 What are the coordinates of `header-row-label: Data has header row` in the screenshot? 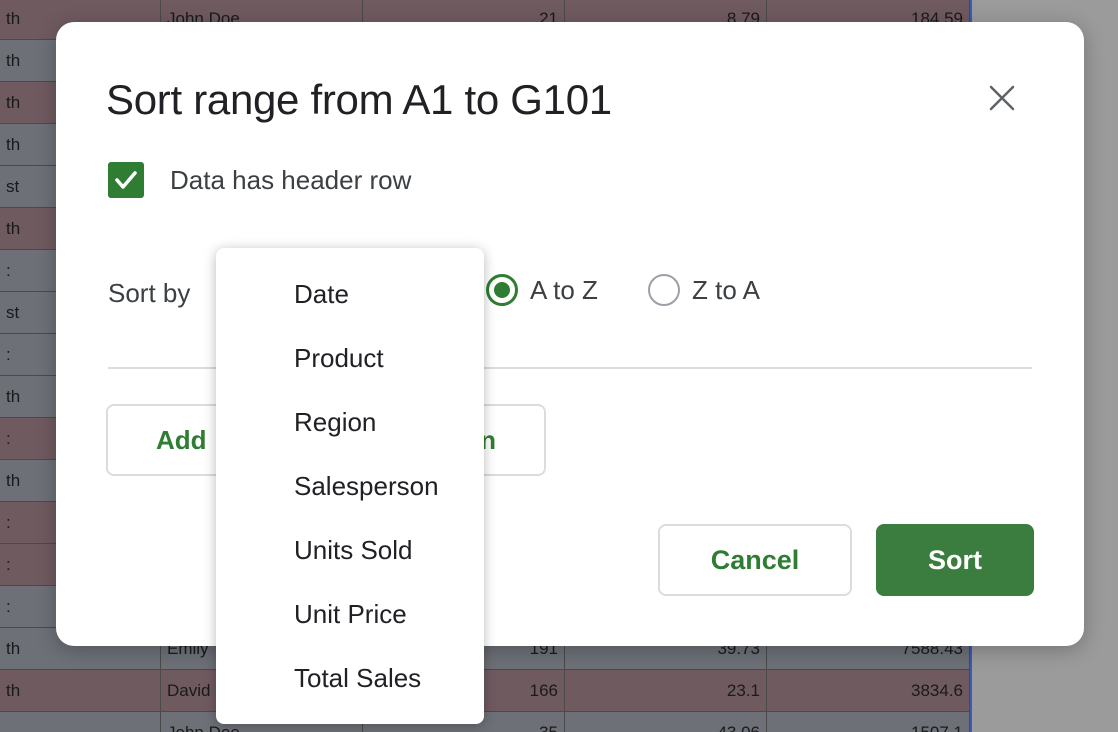 It's located at (291, 179).